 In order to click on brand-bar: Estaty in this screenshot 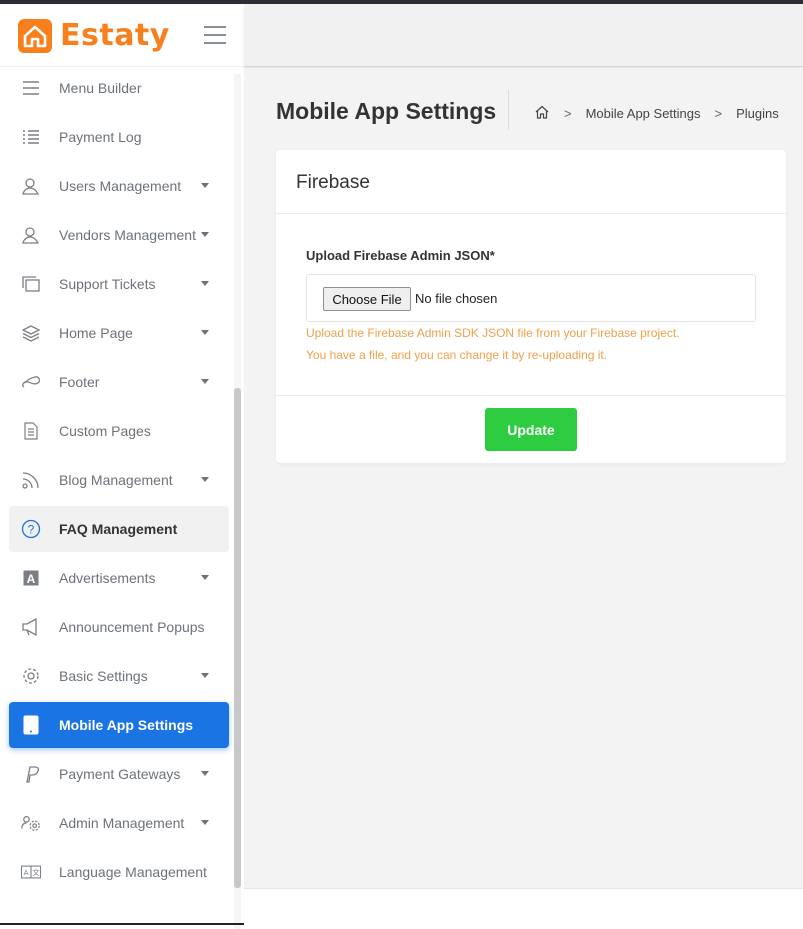, I will do `click(122, 35)`.